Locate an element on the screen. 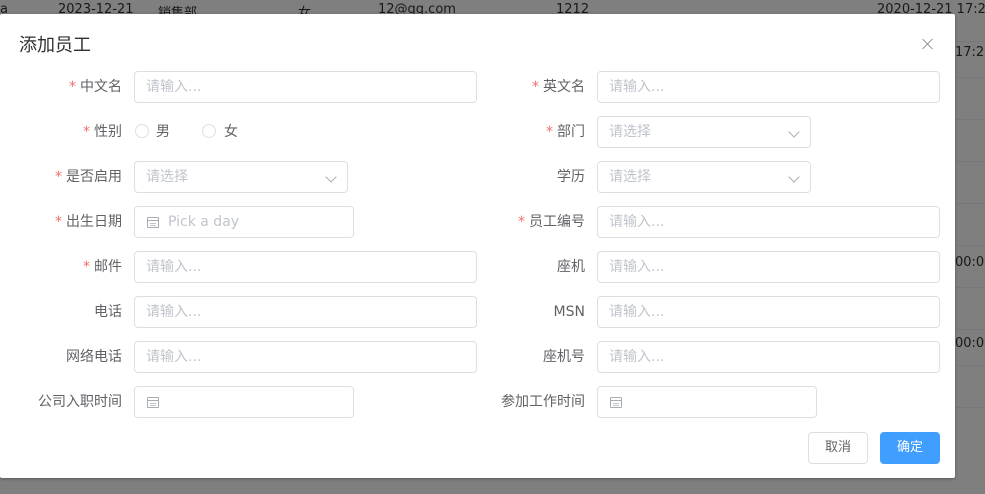 This screenshot has width=985, height=494. gender-male-radio is located at coordinates (142, 131).